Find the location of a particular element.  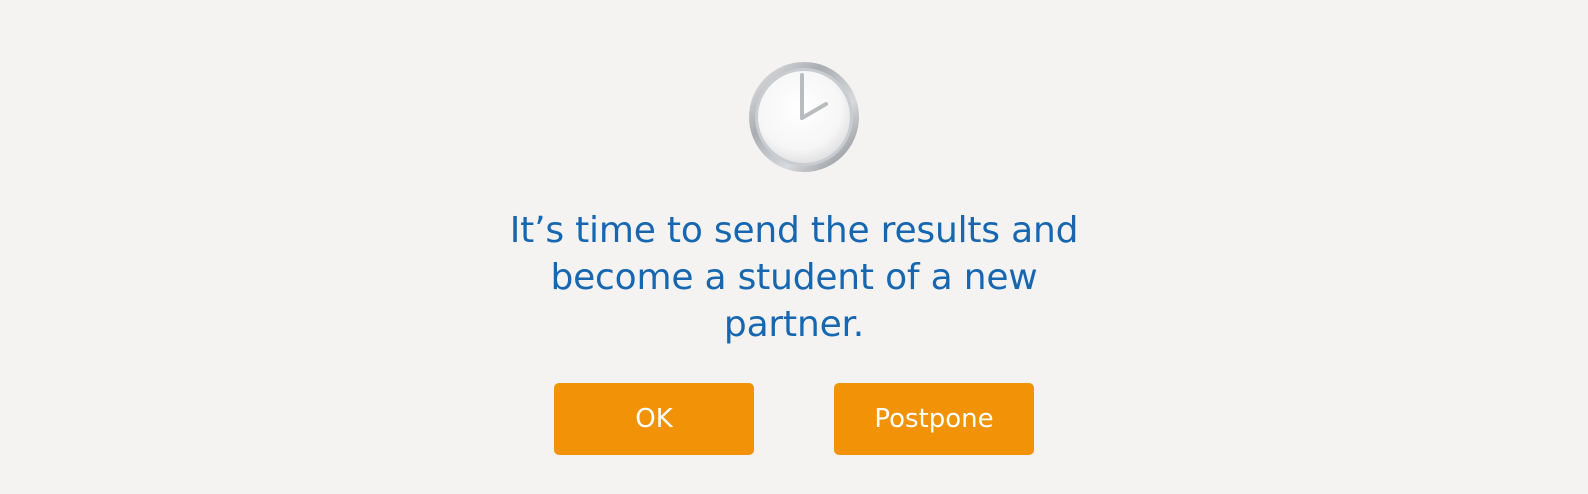

postpone-button: Postpone is located at coordinates (934, 419).